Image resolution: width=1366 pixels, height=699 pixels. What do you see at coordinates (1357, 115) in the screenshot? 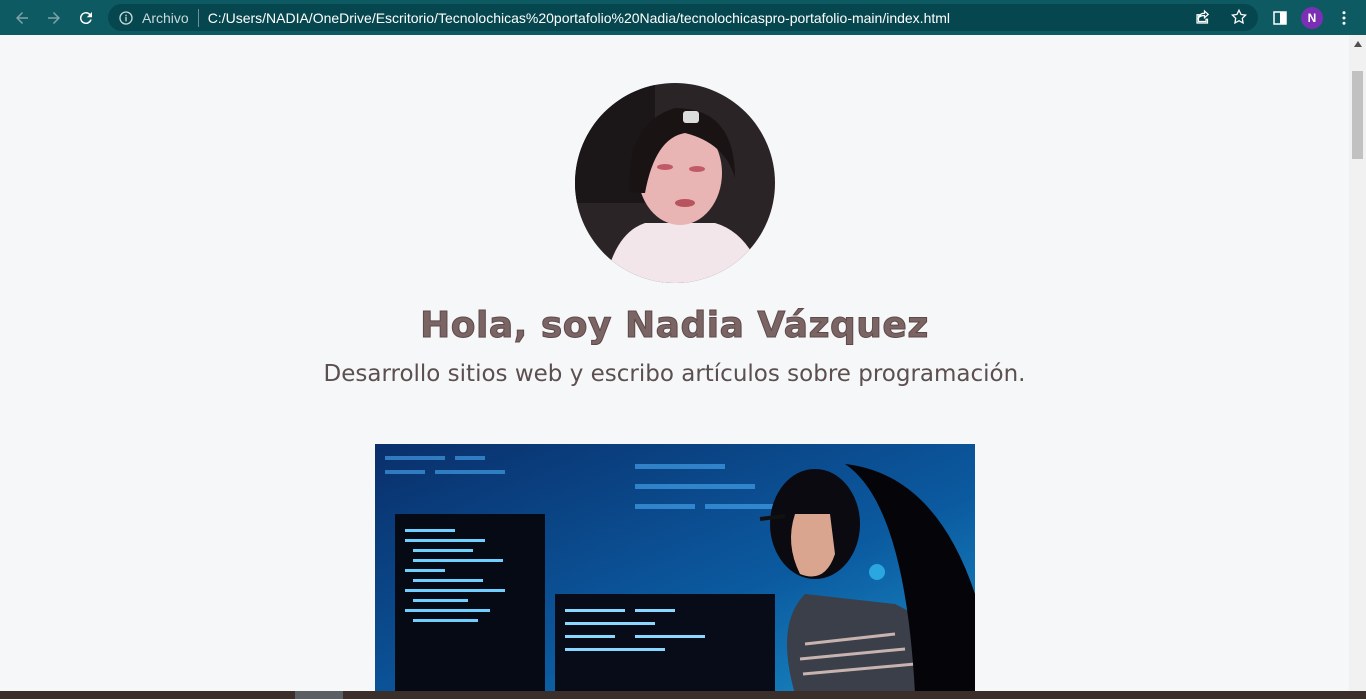
I see `scrollbar-thumb` at bounding box center [1357, 115].